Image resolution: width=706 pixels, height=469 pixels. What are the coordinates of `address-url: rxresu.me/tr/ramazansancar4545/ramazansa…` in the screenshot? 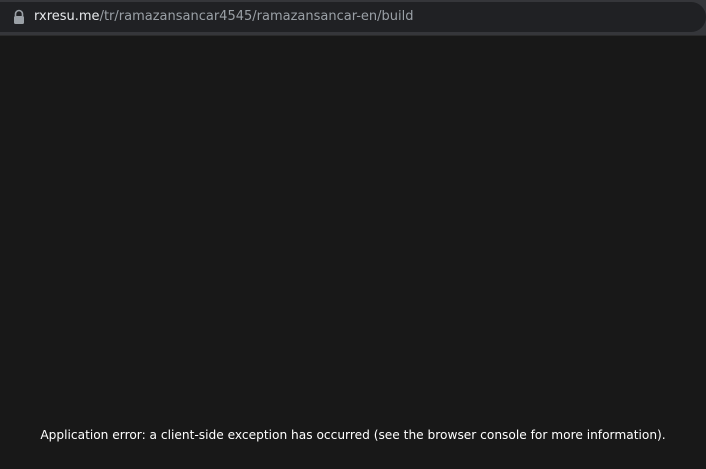 It's located at (224, 17).